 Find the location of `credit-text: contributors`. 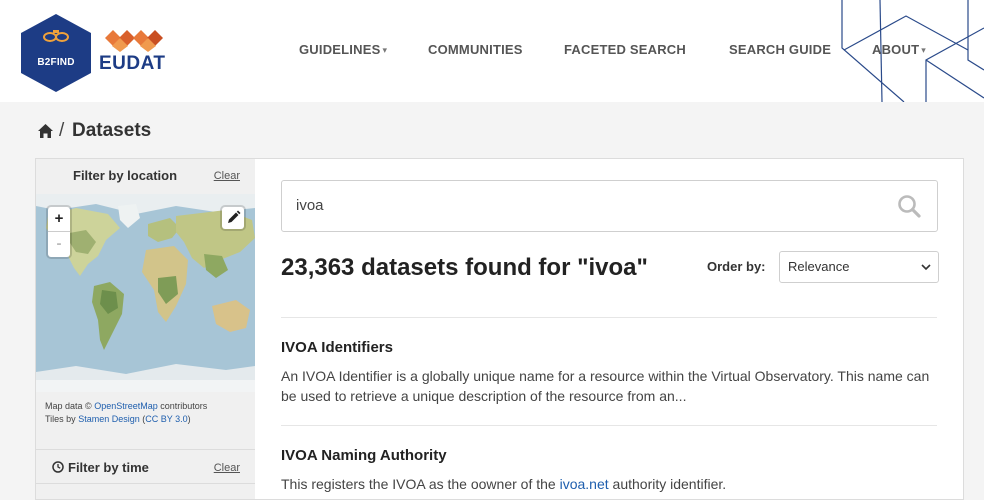

credit-text: contributors is located at coordinates (184, 406).